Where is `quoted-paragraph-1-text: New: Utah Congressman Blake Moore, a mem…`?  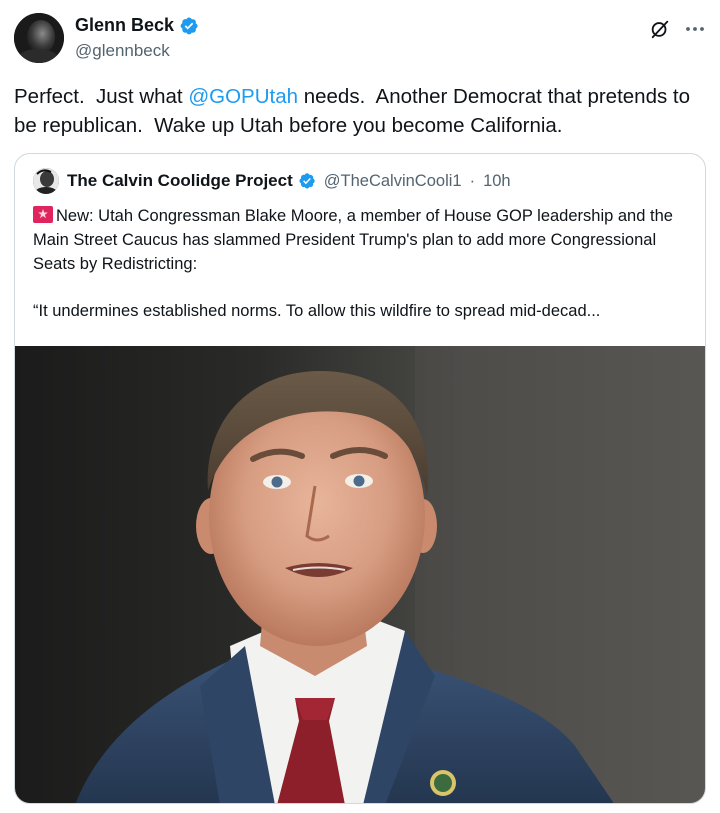 quoted-paragraph-1-text: New: Utah Congressman Blake Moore, a mem… is located at coordinates (353, 240).